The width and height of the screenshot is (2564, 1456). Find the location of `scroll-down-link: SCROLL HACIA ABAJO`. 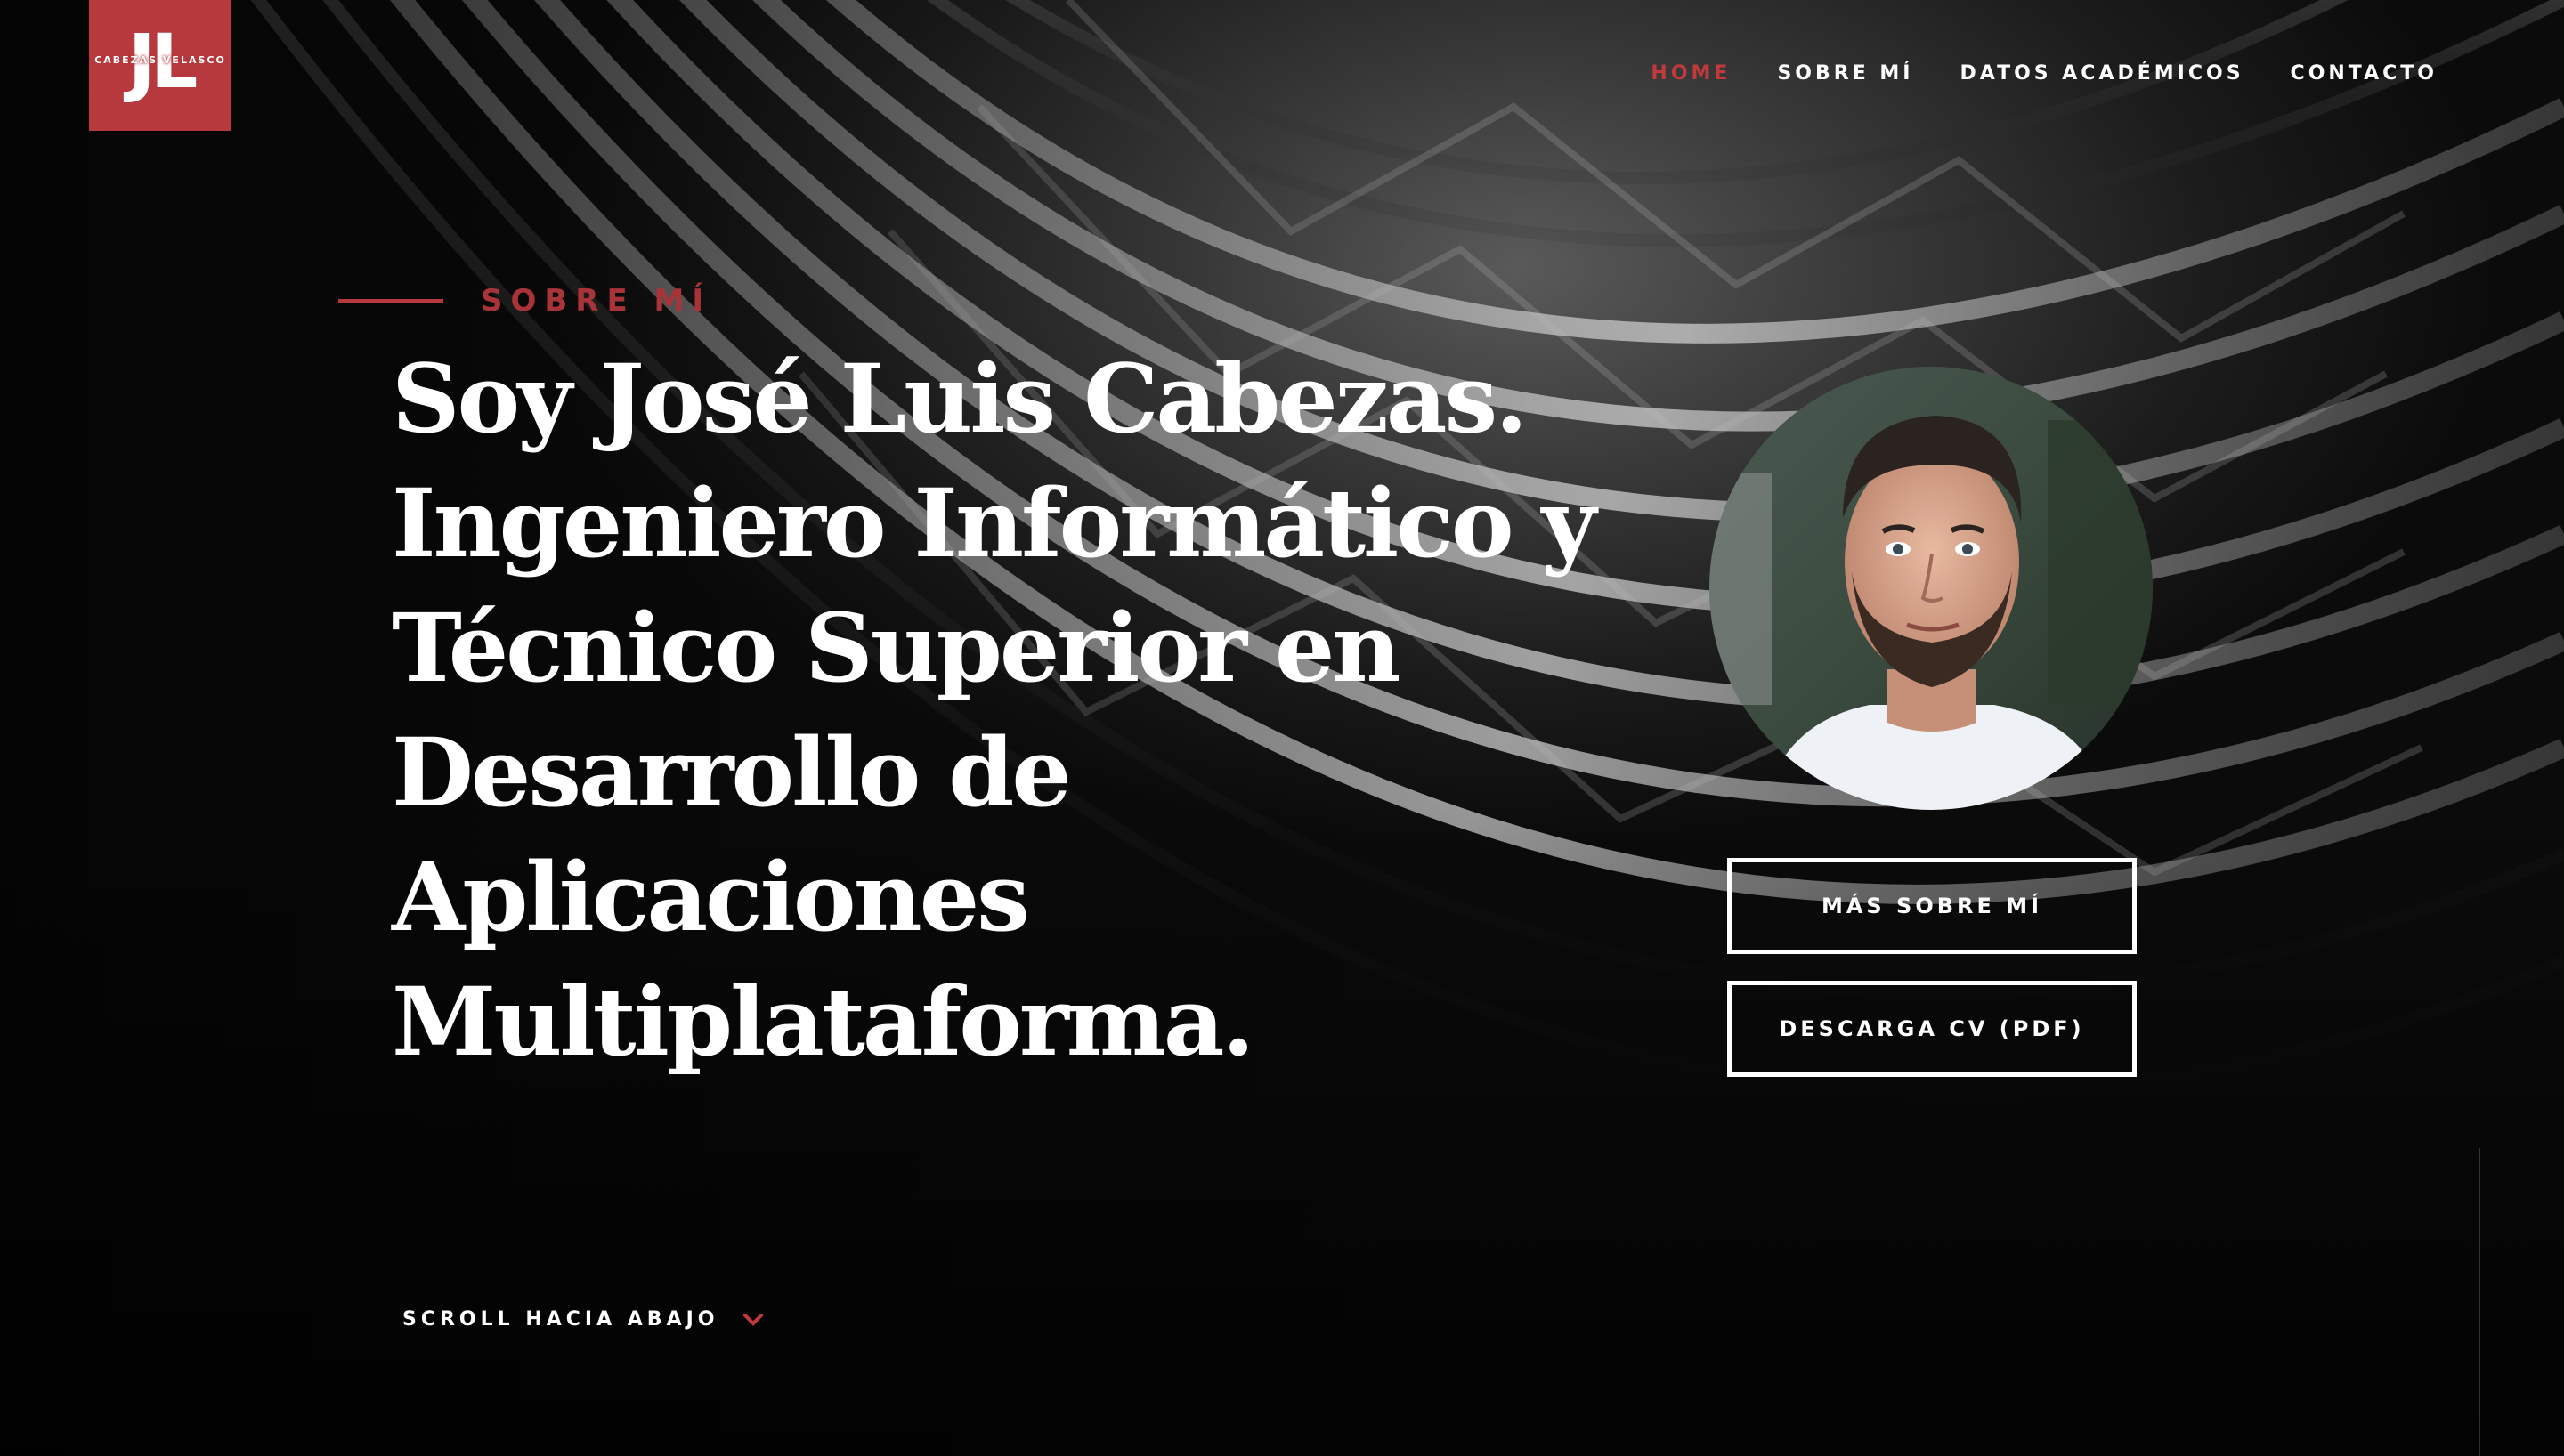

scroll-down-link: SCROLL HACIA ABAJO is located at coordinates (583, 1319).